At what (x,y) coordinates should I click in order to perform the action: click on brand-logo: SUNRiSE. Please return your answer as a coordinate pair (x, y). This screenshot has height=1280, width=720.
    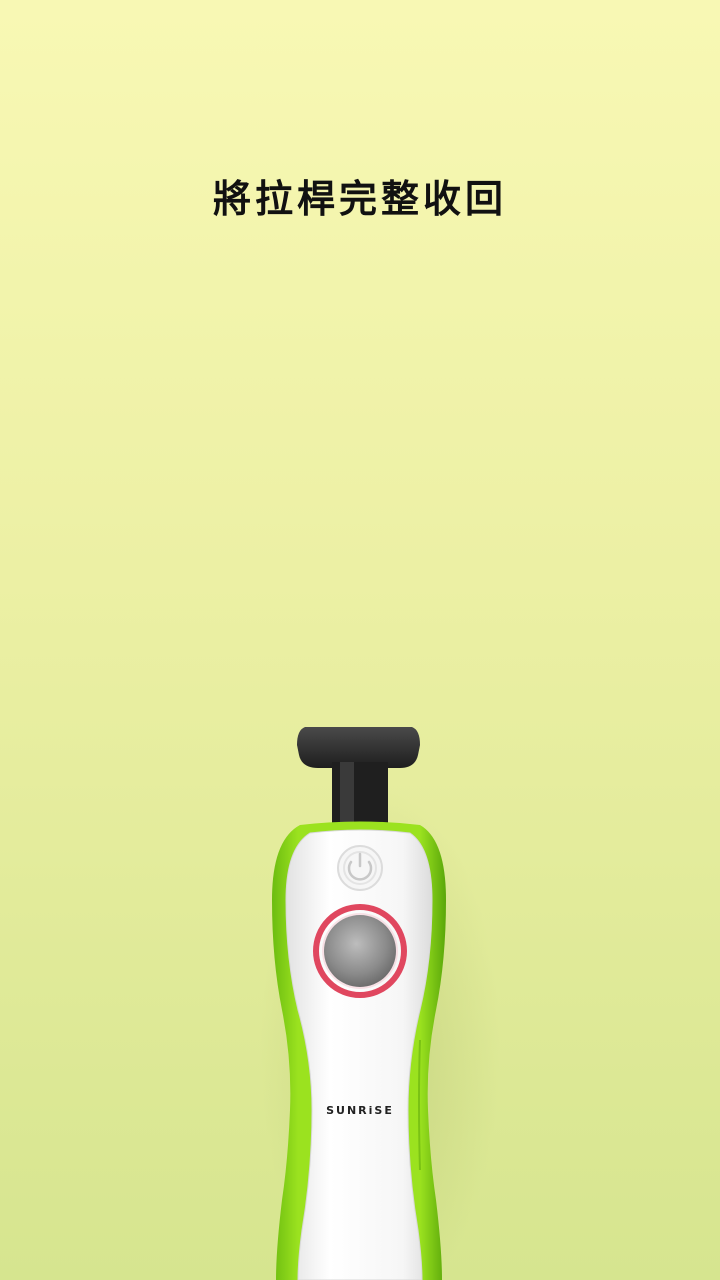
    Looking at the image, I should click on (360, 1110).